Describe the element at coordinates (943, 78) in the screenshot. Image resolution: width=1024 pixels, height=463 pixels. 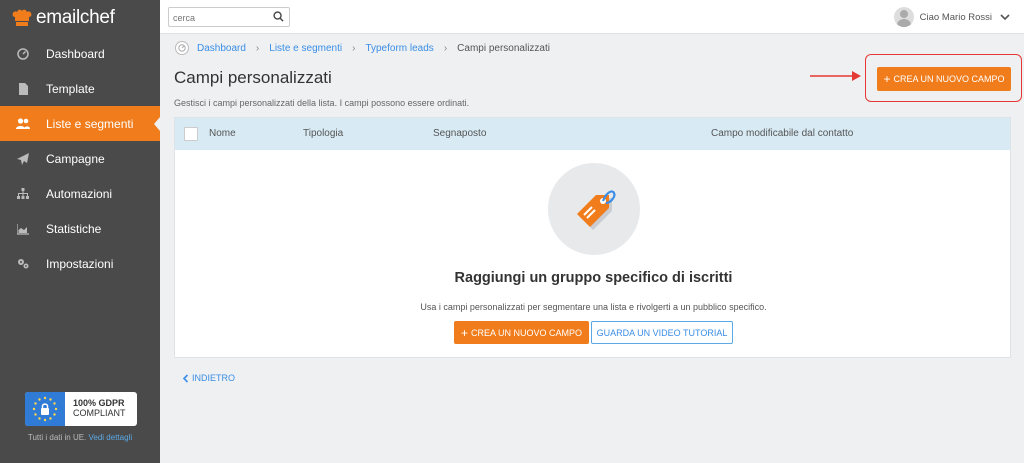
I see `annotation-highlight-box` at that location.